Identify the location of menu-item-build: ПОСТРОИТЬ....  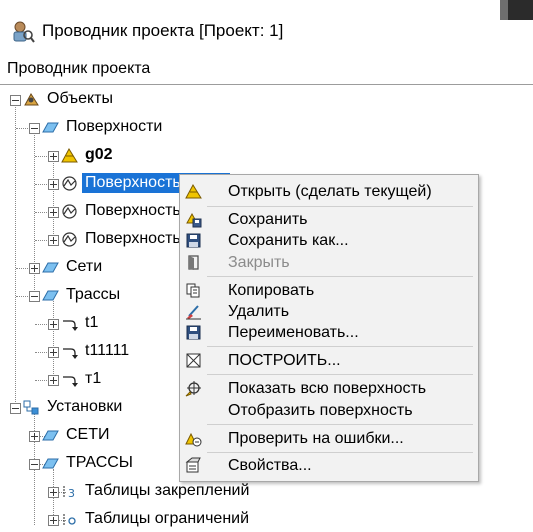
(329, 361).